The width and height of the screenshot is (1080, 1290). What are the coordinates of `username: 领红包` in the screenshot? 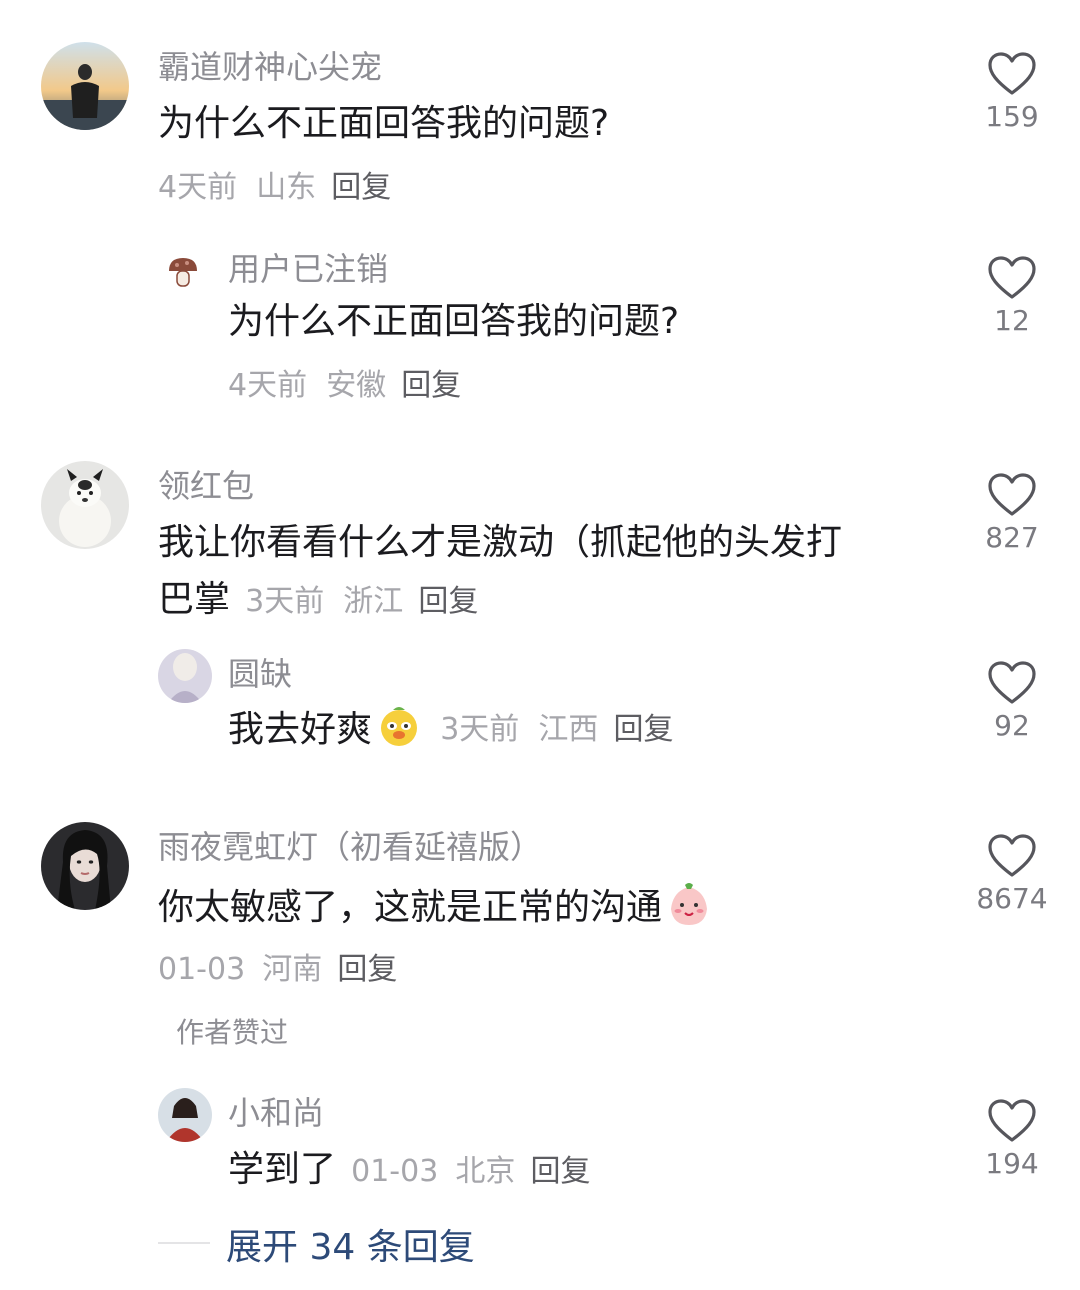 It's located at (206, 484).